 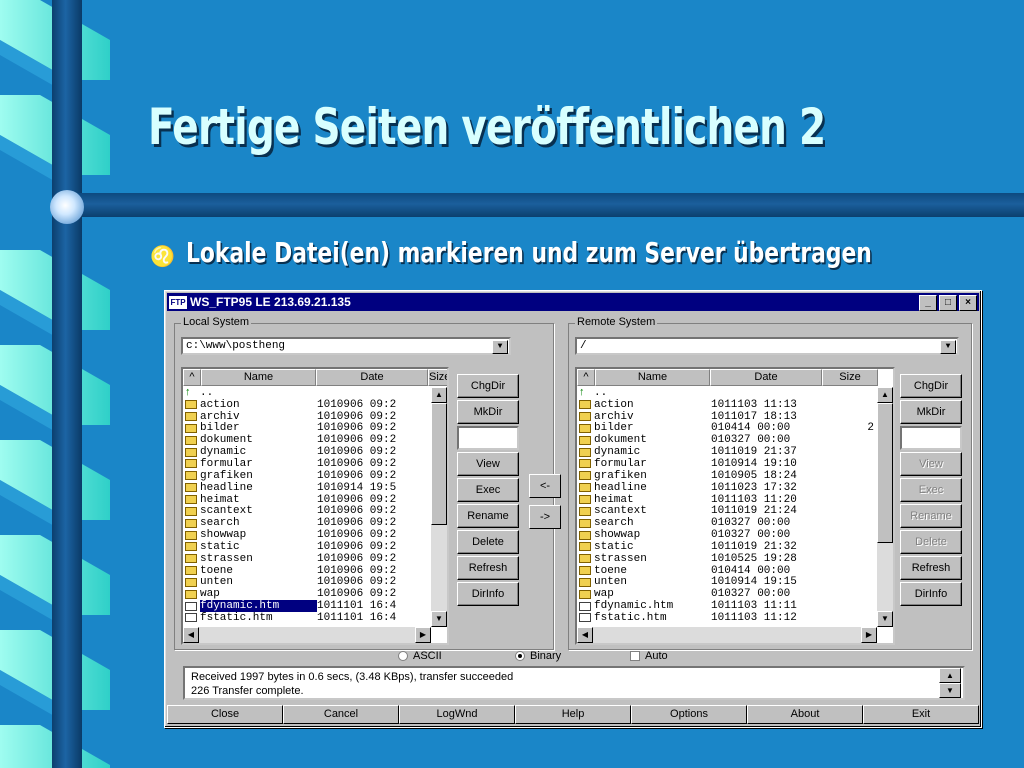 What do you see at coordinates (725, 618) in the screenshot?
I see `list-item: fstatic.htm 1011103 11:12` at bounding box center [725, 618].